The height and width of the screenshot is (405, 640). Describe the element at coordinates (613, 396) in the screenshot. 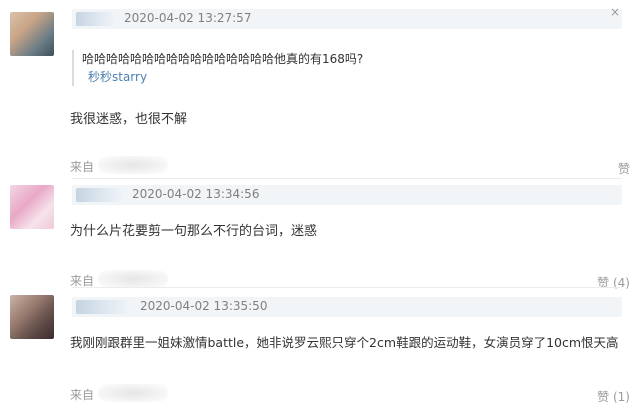

I see `like-button: 赞 (1)` at that location.